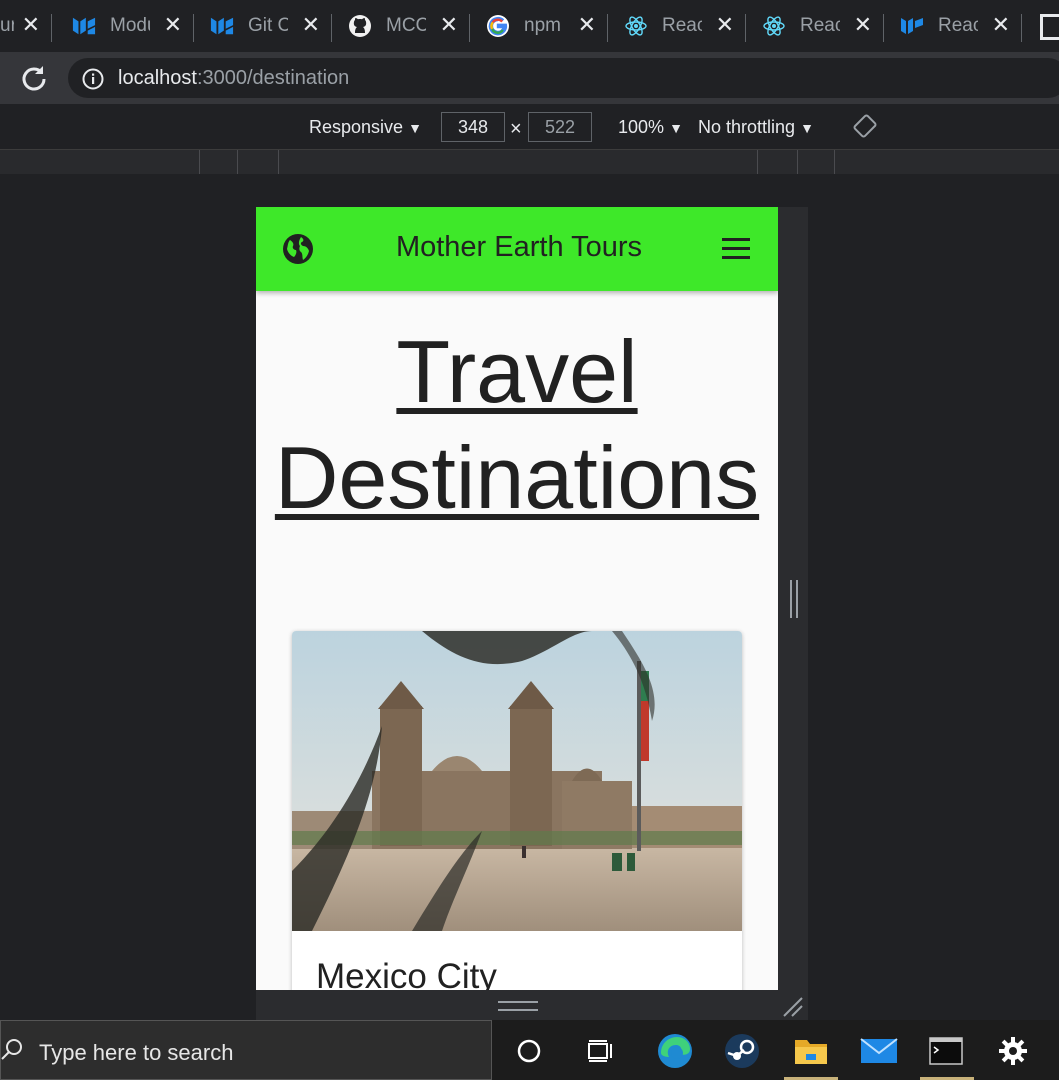 This screenshot has height=1080, width=1059. I want to click on rotate-icon, so click(865, 126).